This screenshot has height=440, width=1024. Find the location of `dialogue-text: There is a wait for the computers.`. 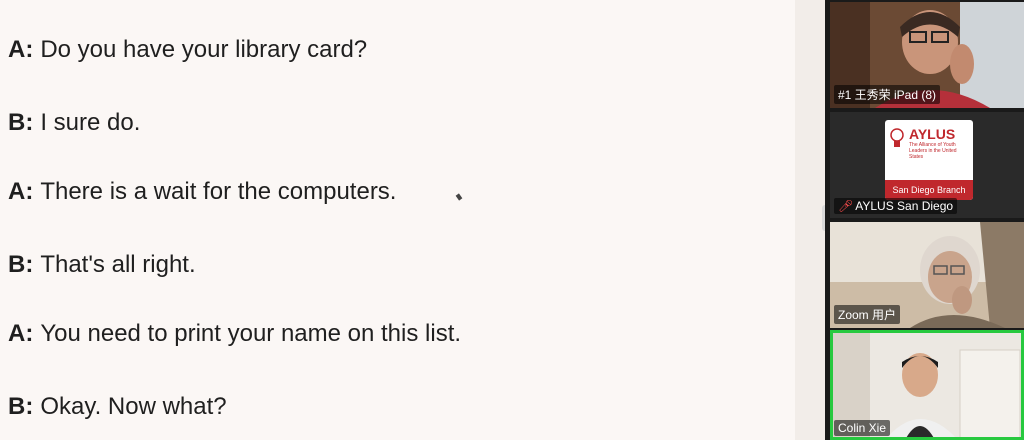

dialogue-text: There is a wait for the computers. is located at coordinates (218, 191).